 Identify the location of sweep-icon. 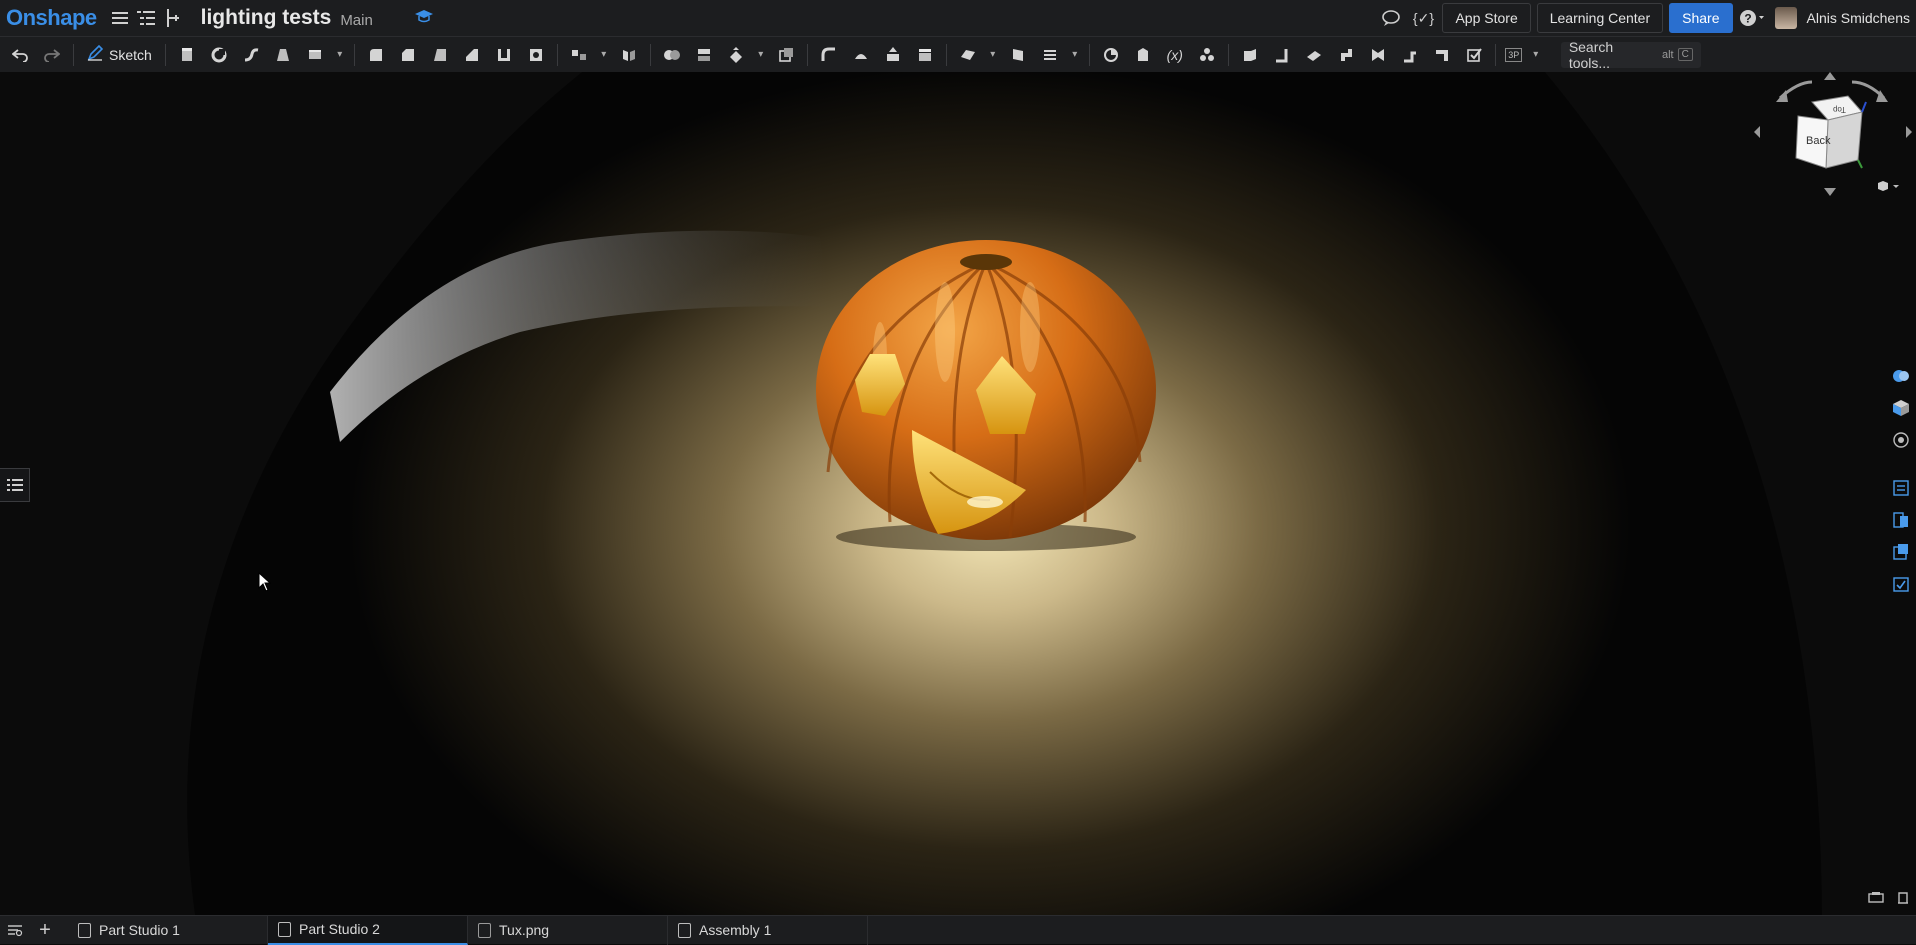
(251, 55).